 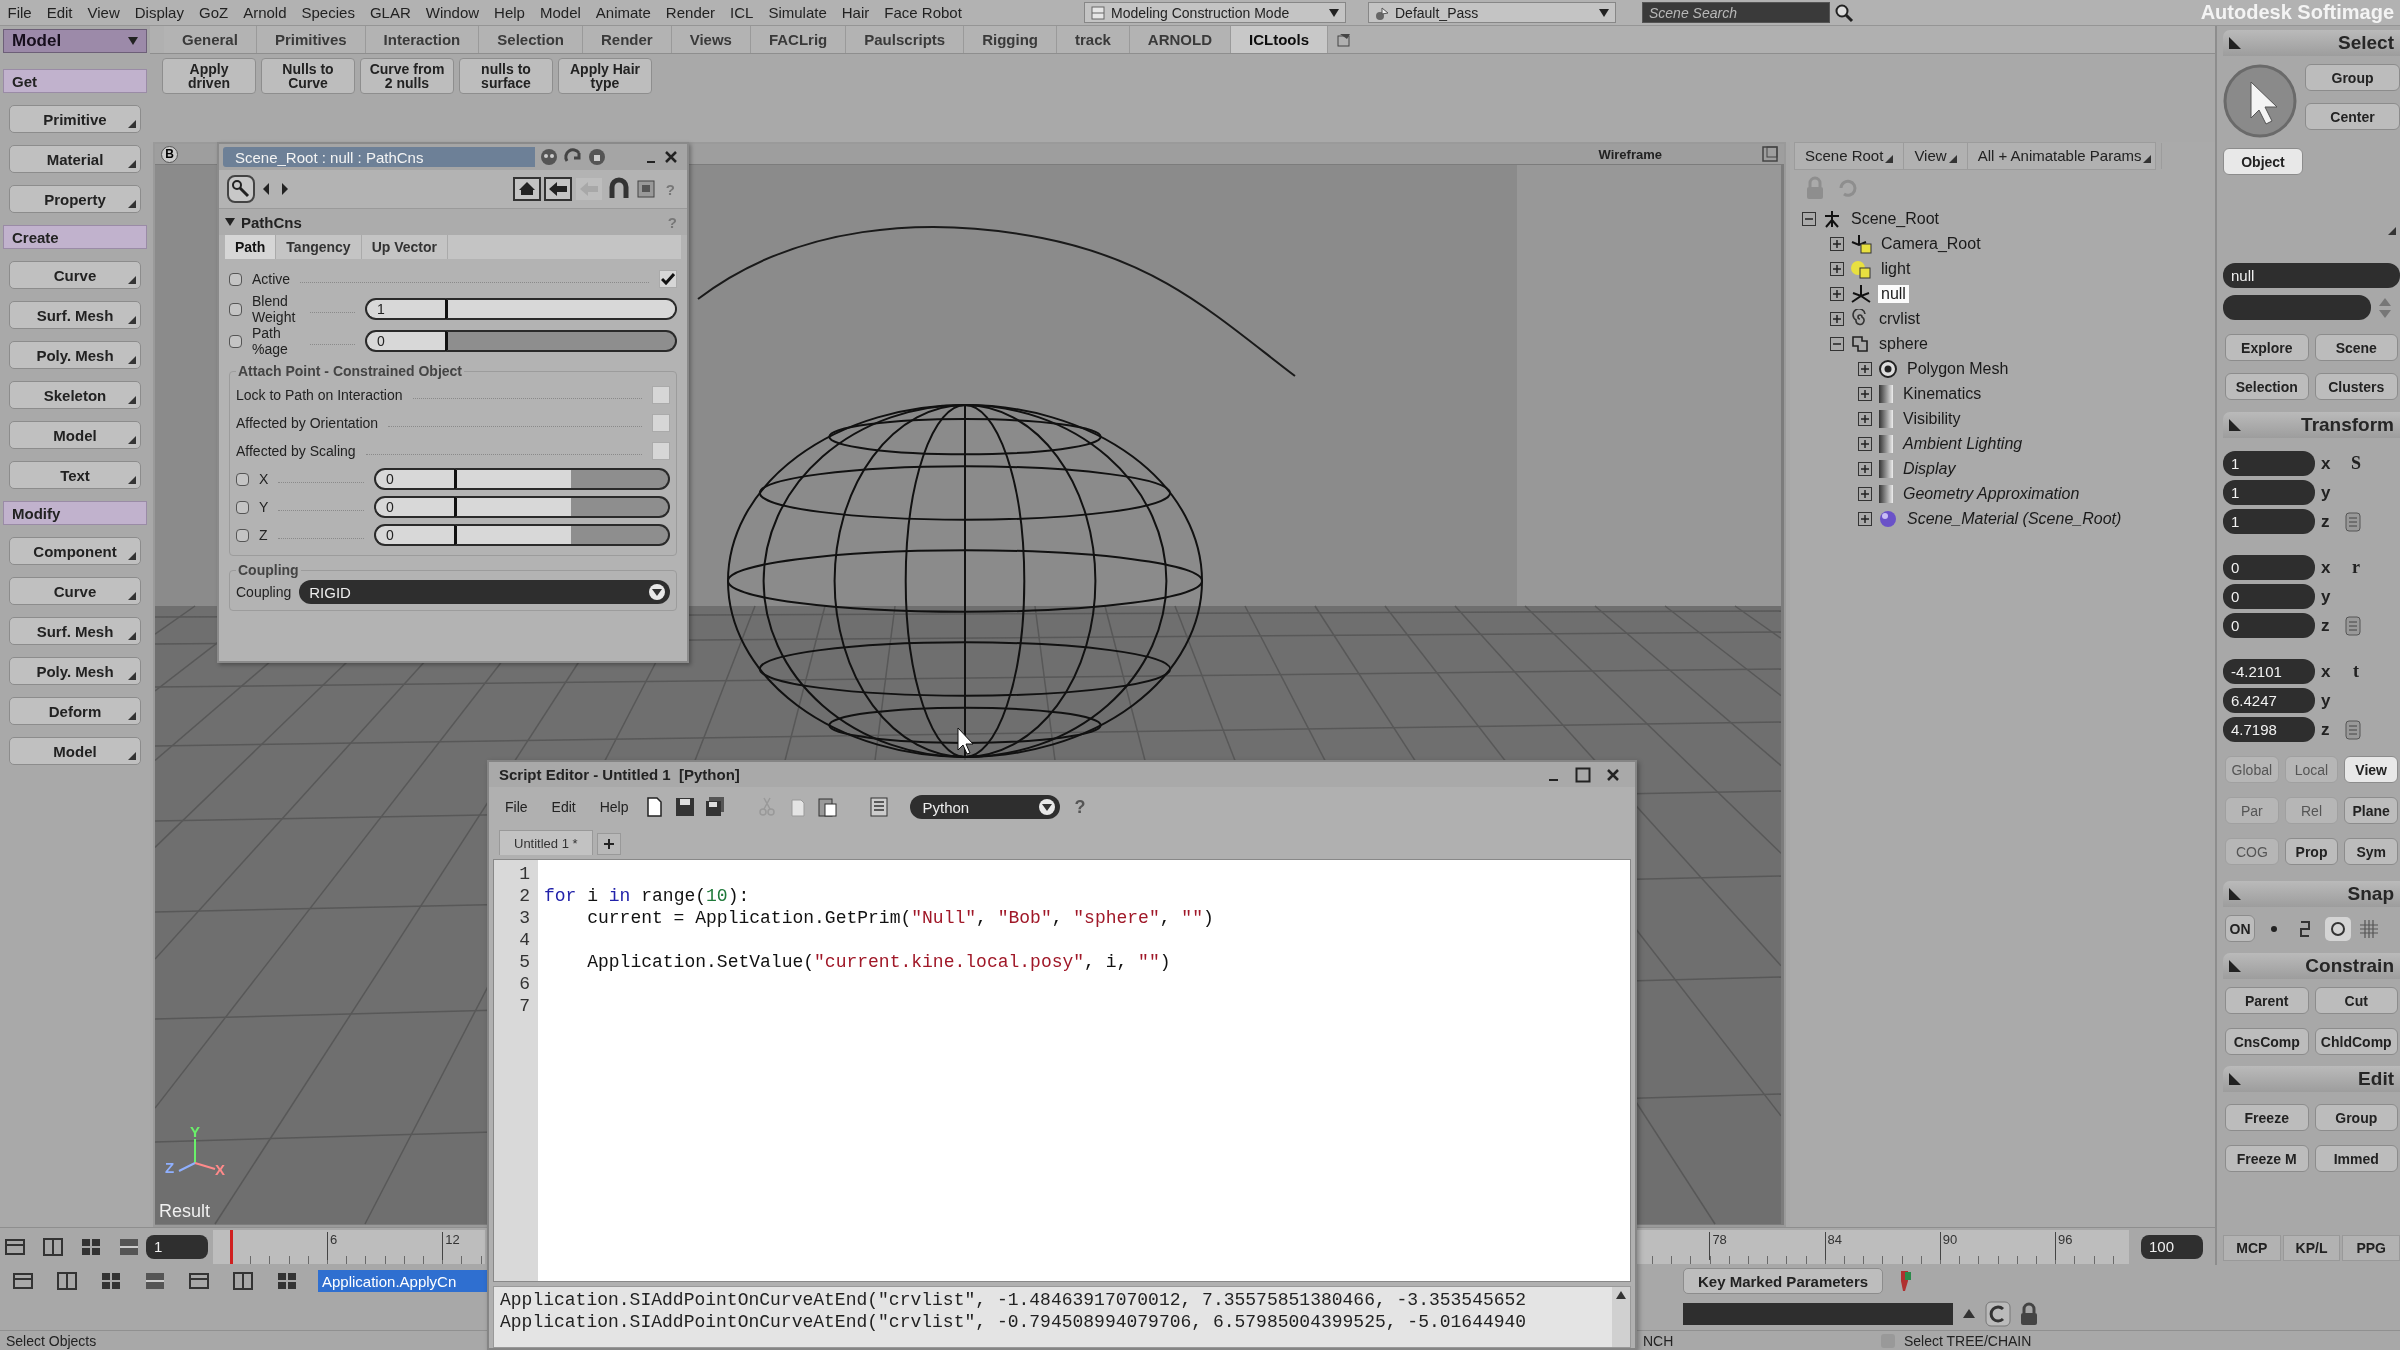 I want to click on tree-item: Display, so click(x=1929, y=468).